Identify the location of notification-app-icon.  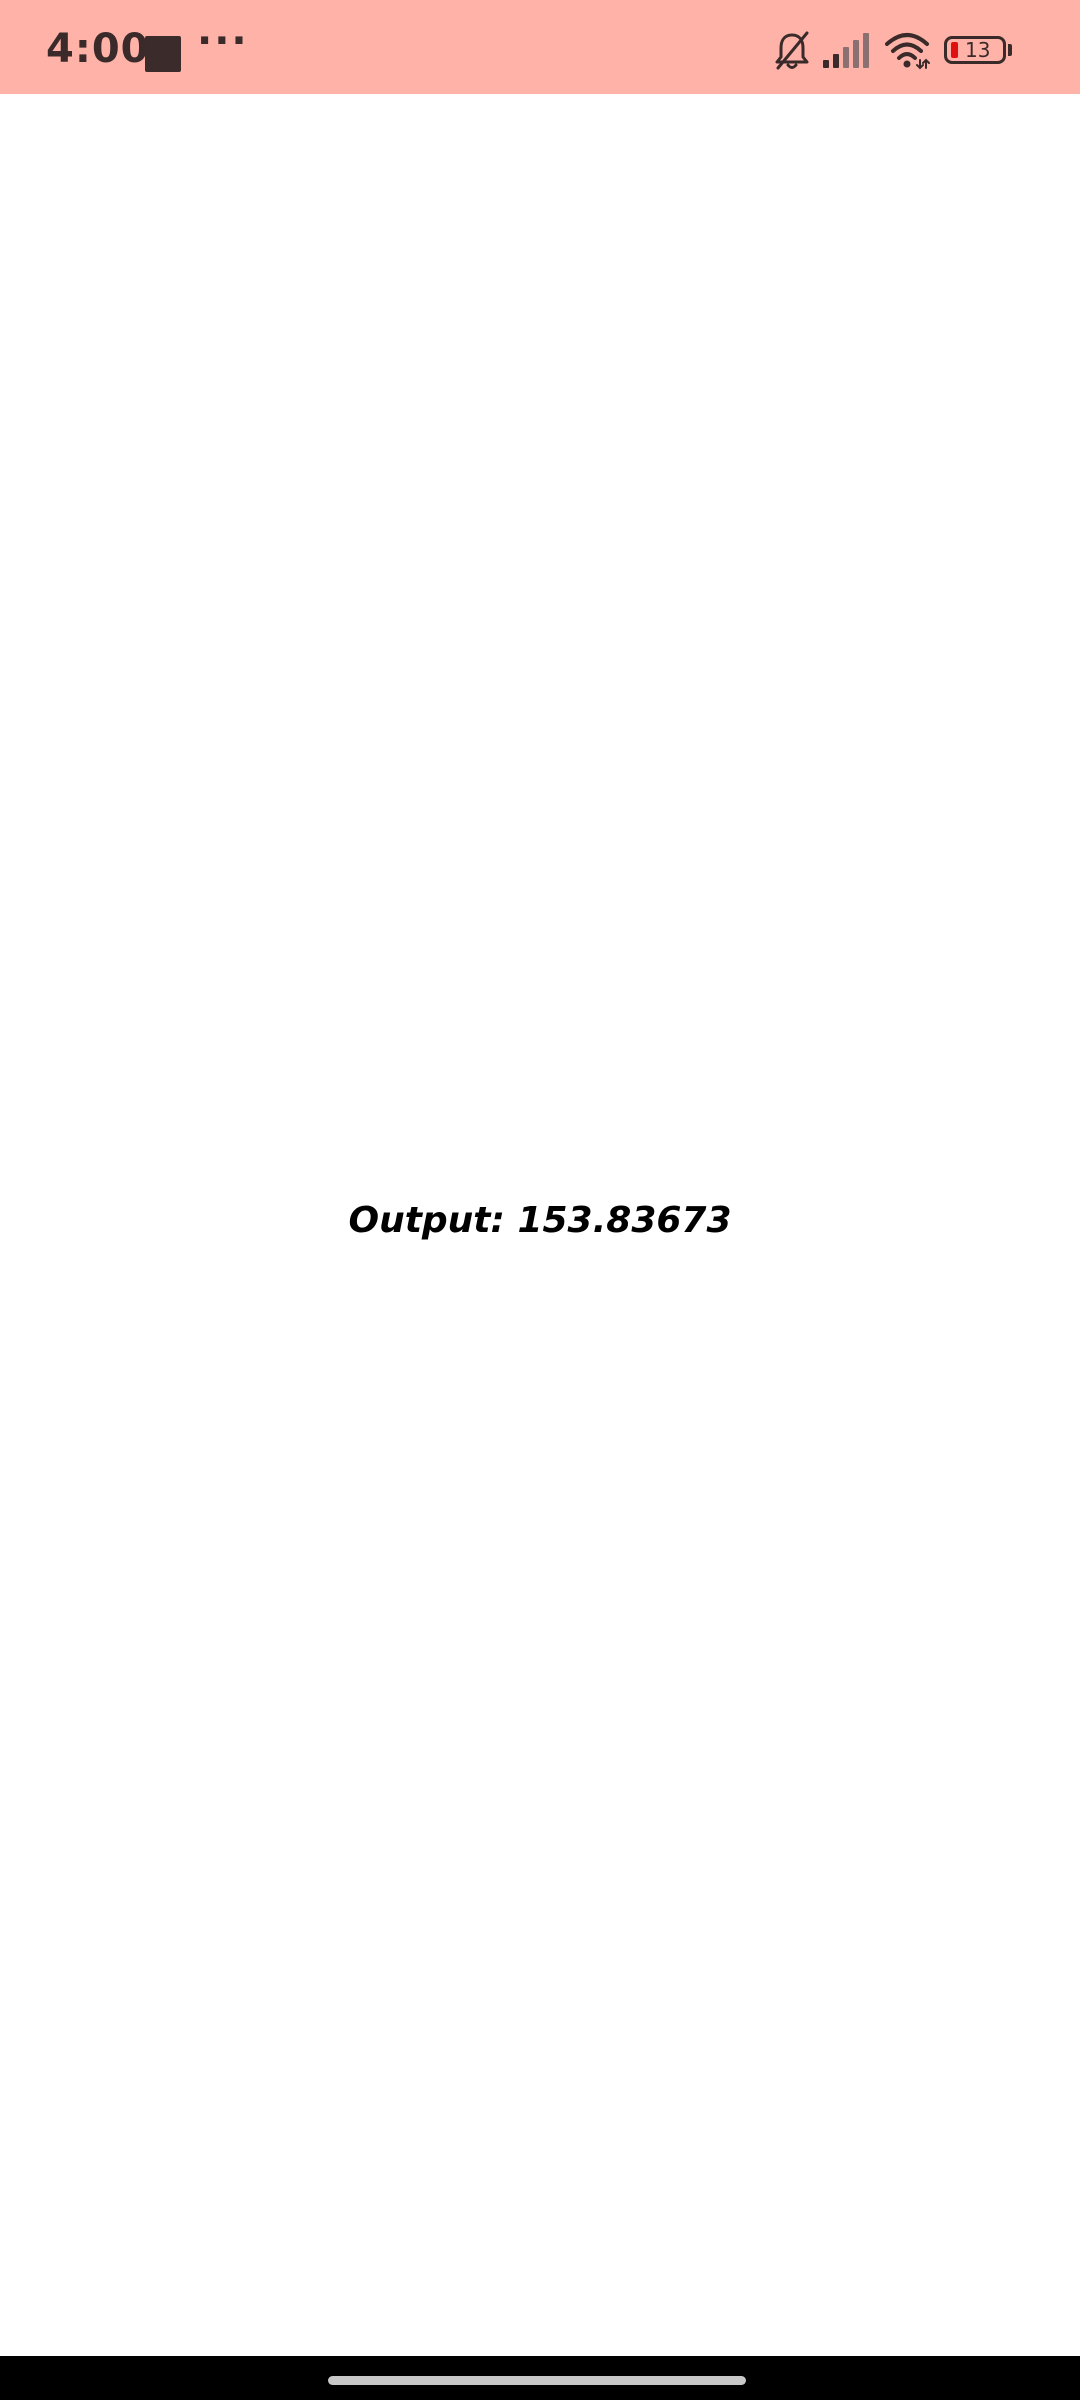
(163, 54).